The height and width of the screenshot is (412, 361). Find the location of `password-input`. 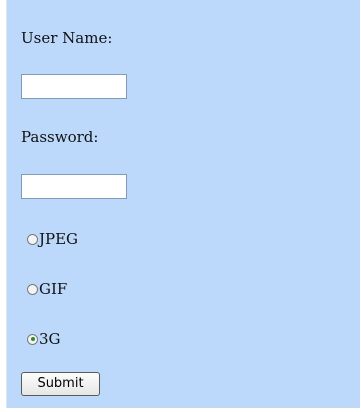

password-input is located at coordinates (74, 186).